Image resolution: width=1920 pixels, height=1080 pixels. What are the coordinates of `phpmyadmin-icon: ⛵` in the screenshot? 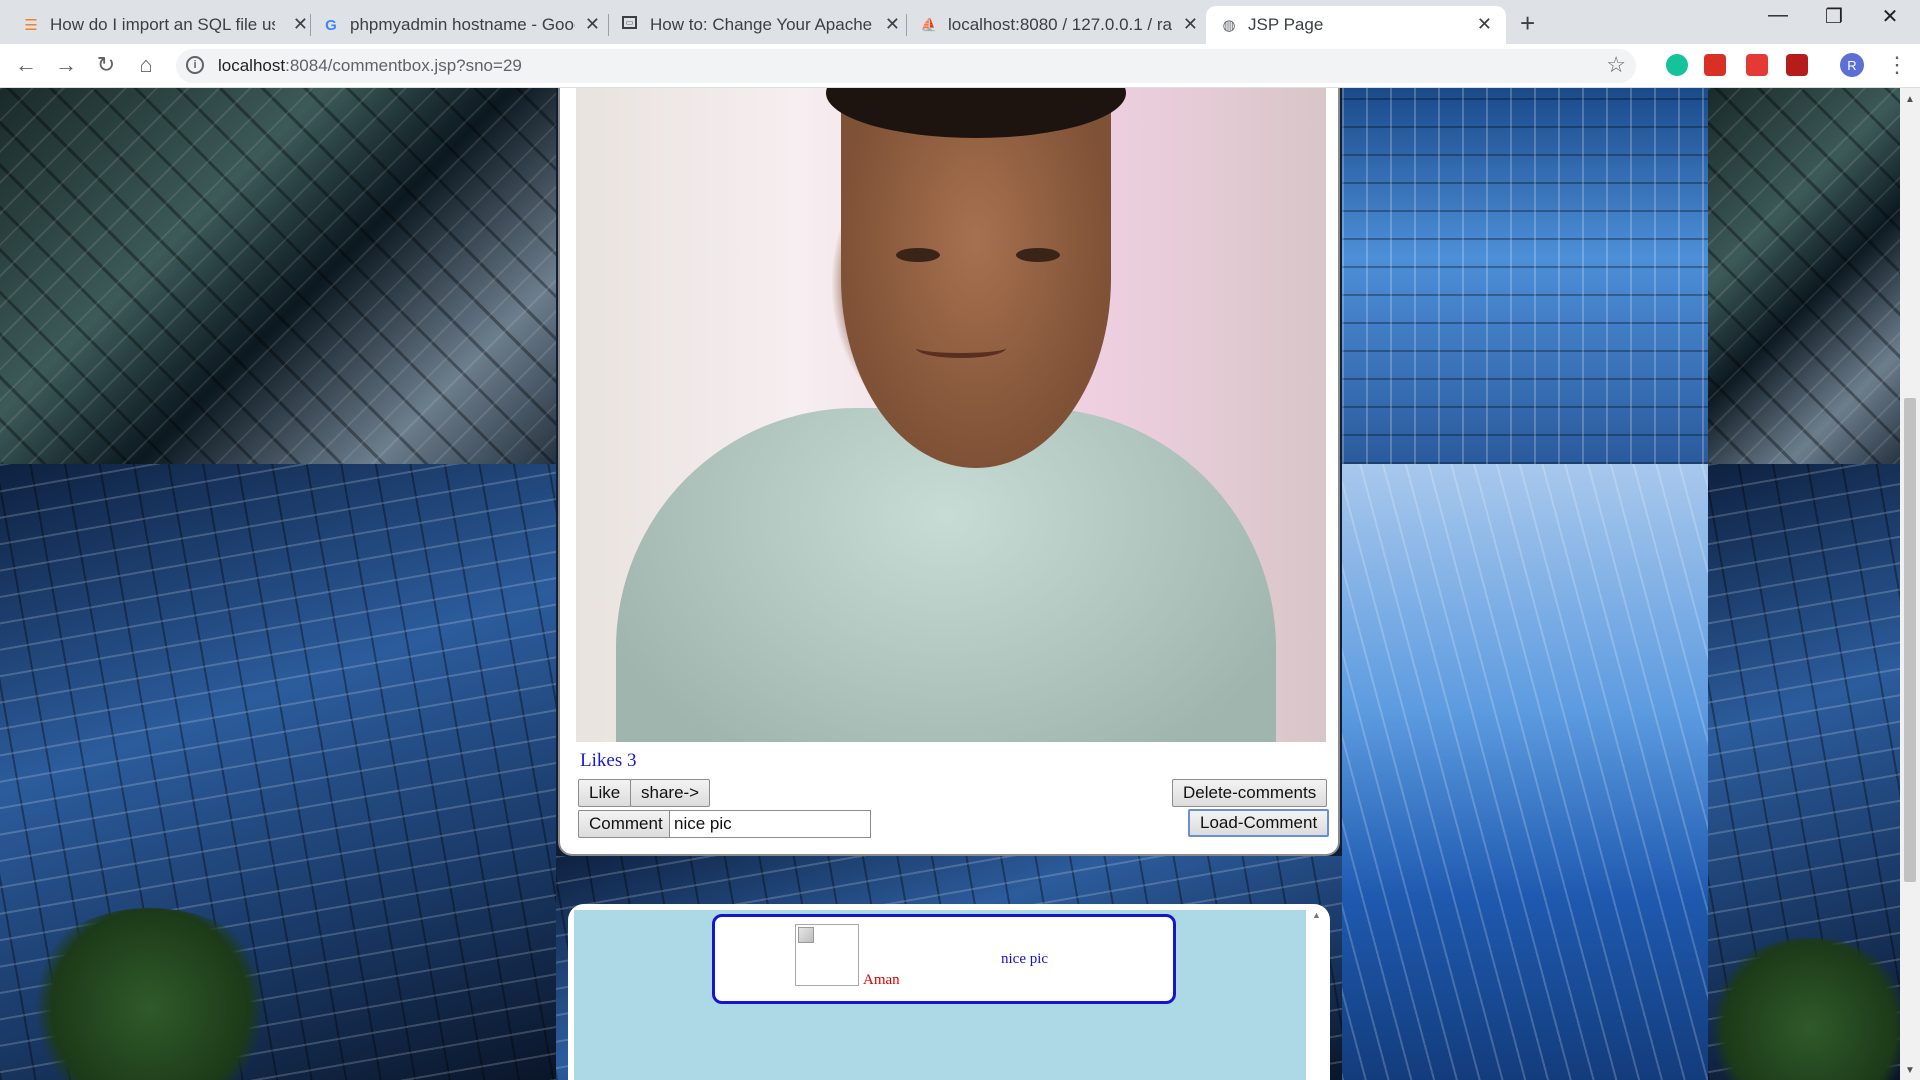 It's located at (929, 24).